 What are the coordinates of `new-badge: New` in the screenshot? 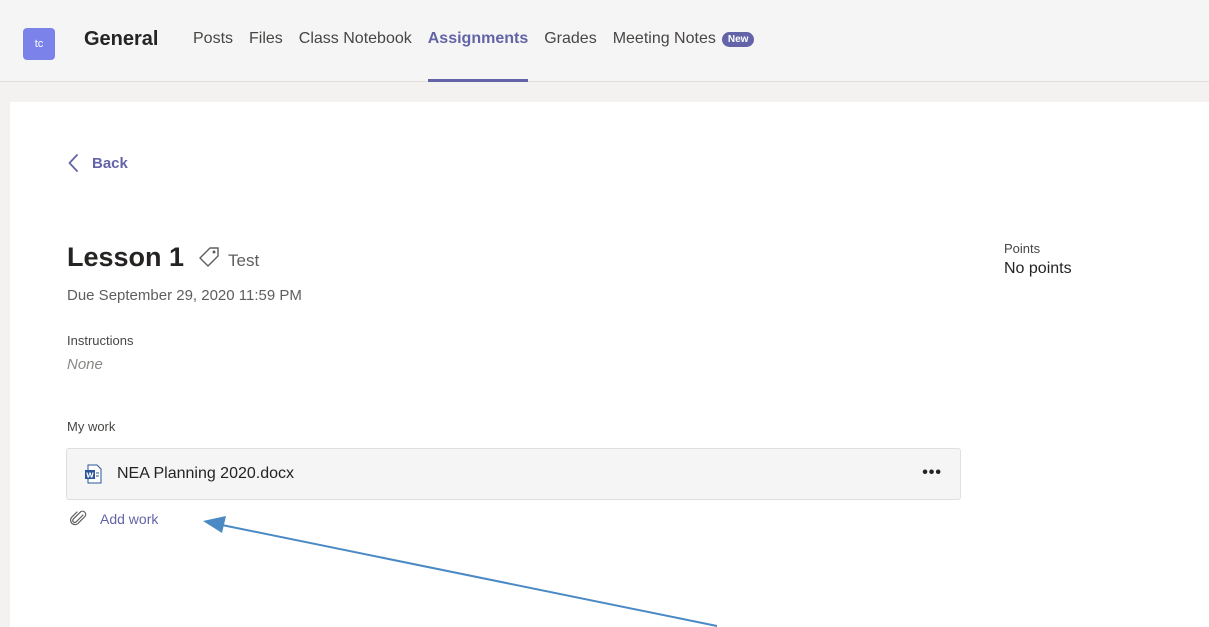 It's located at (738, 39).